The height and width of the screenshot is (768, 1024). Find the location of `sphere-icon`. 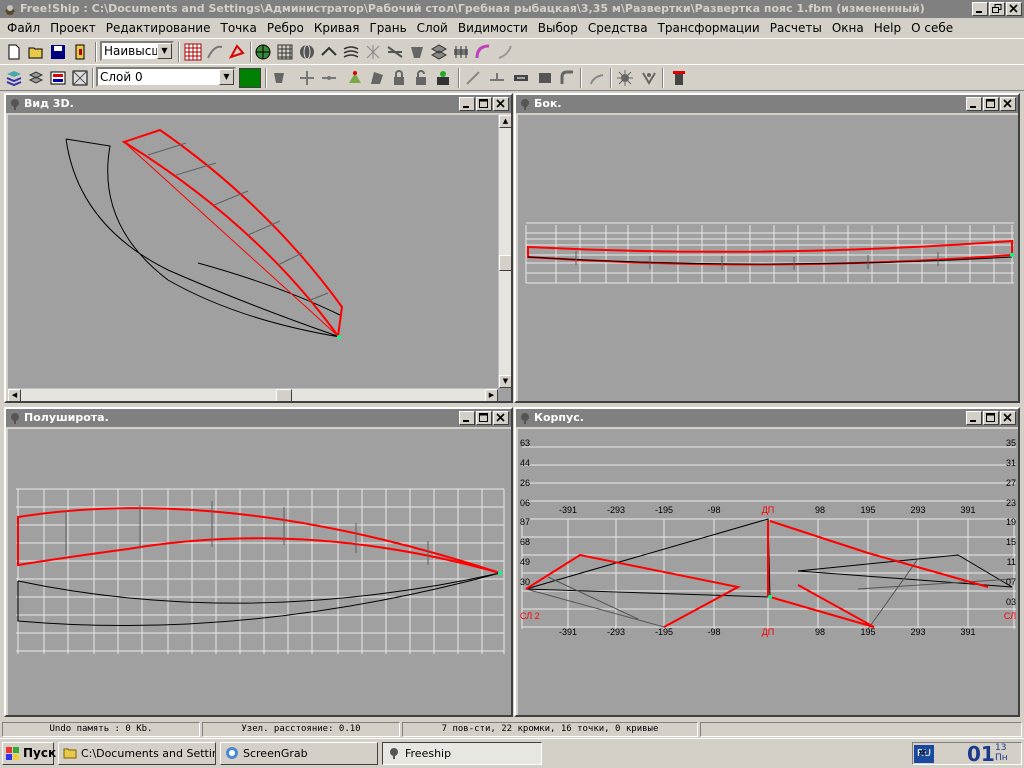

sphere-icon is located at coordinates (307, 52).